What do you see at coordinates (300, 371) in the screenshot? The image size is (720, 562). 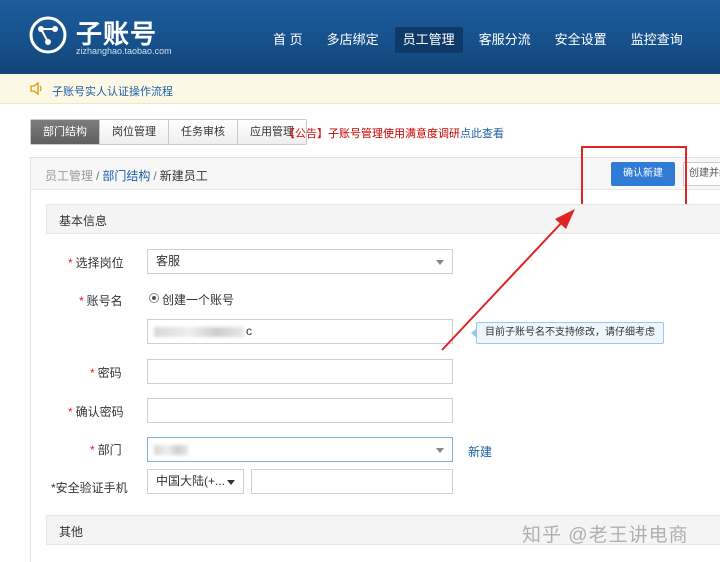 I see `password-input` at bounding box center [300, 371].